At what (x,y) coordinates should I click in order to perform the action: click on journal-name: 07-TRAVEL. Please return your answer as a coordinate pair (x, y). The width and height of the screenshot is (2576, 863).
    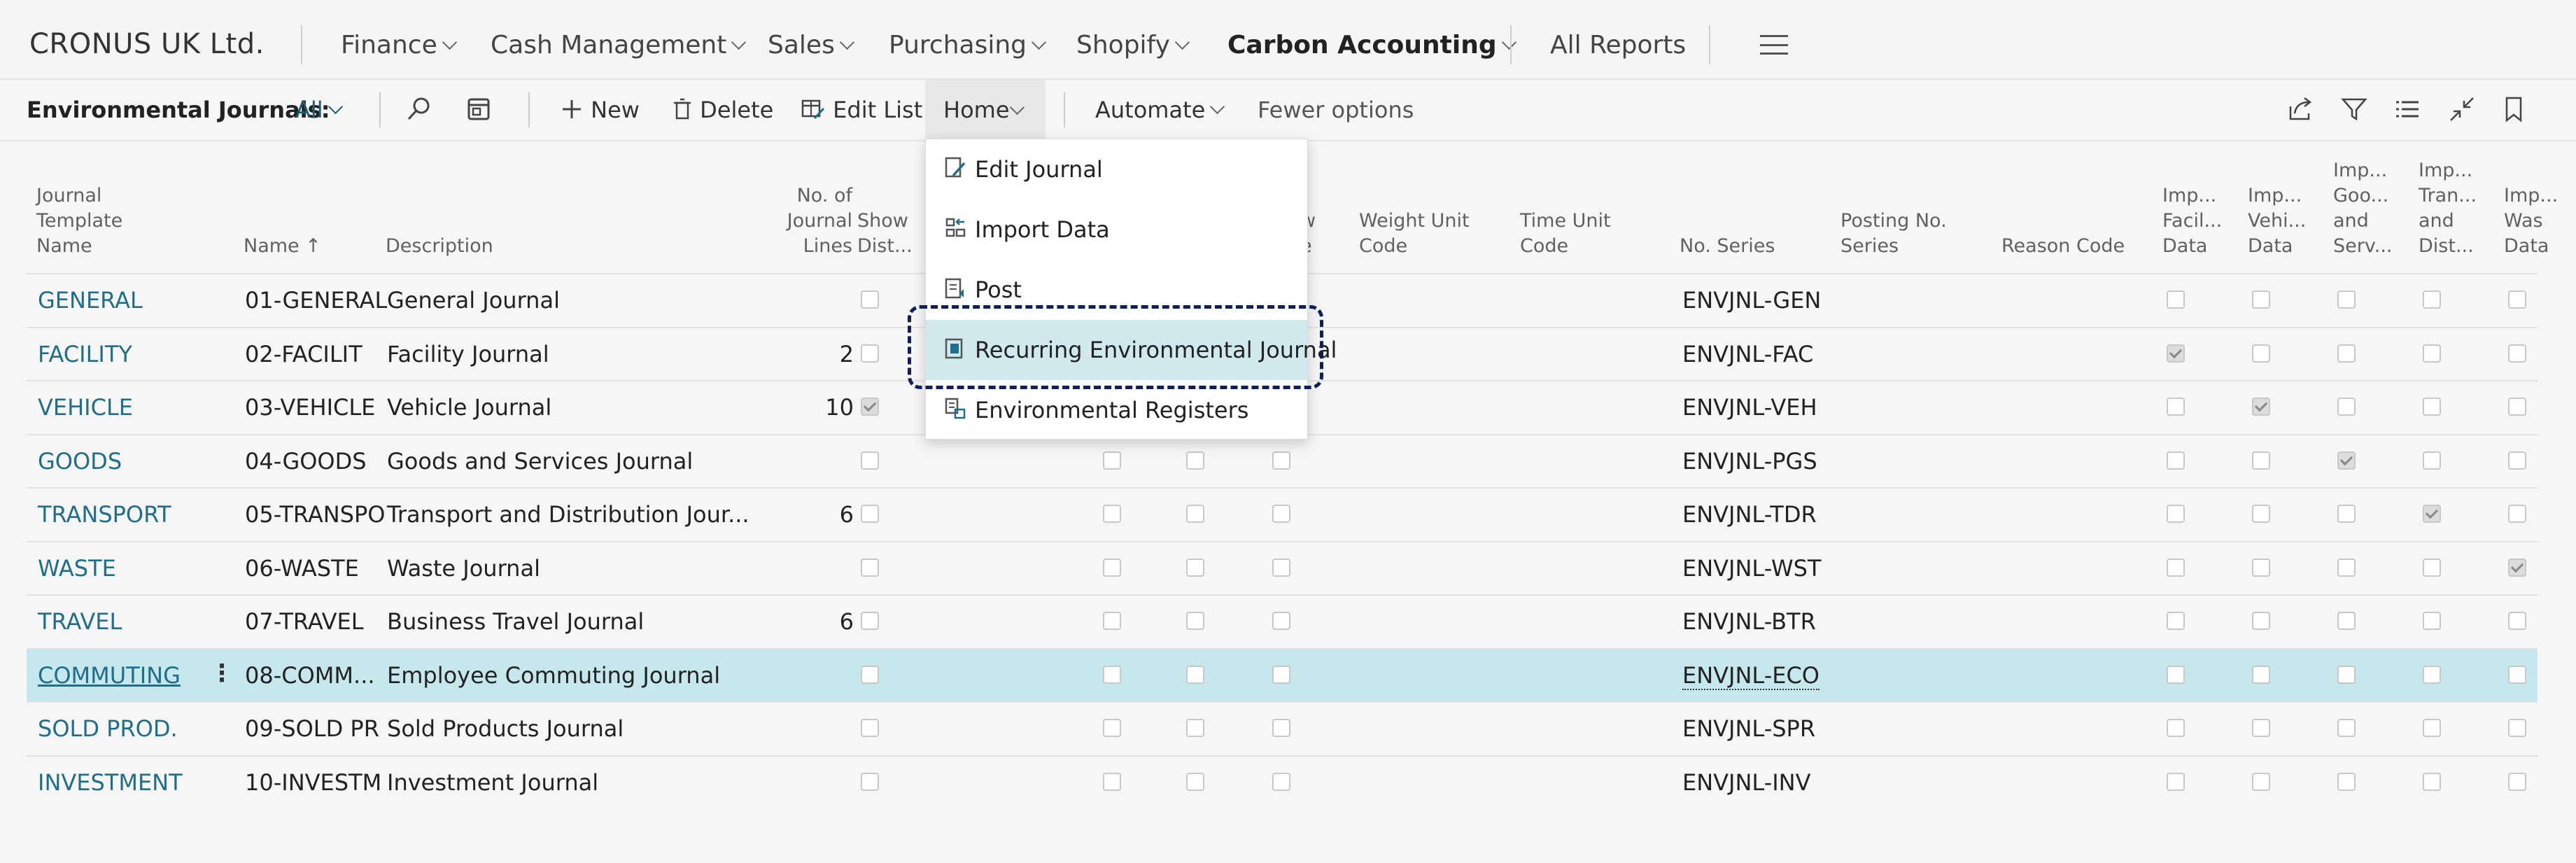
    Looking at the image, I should click on (304, 621).